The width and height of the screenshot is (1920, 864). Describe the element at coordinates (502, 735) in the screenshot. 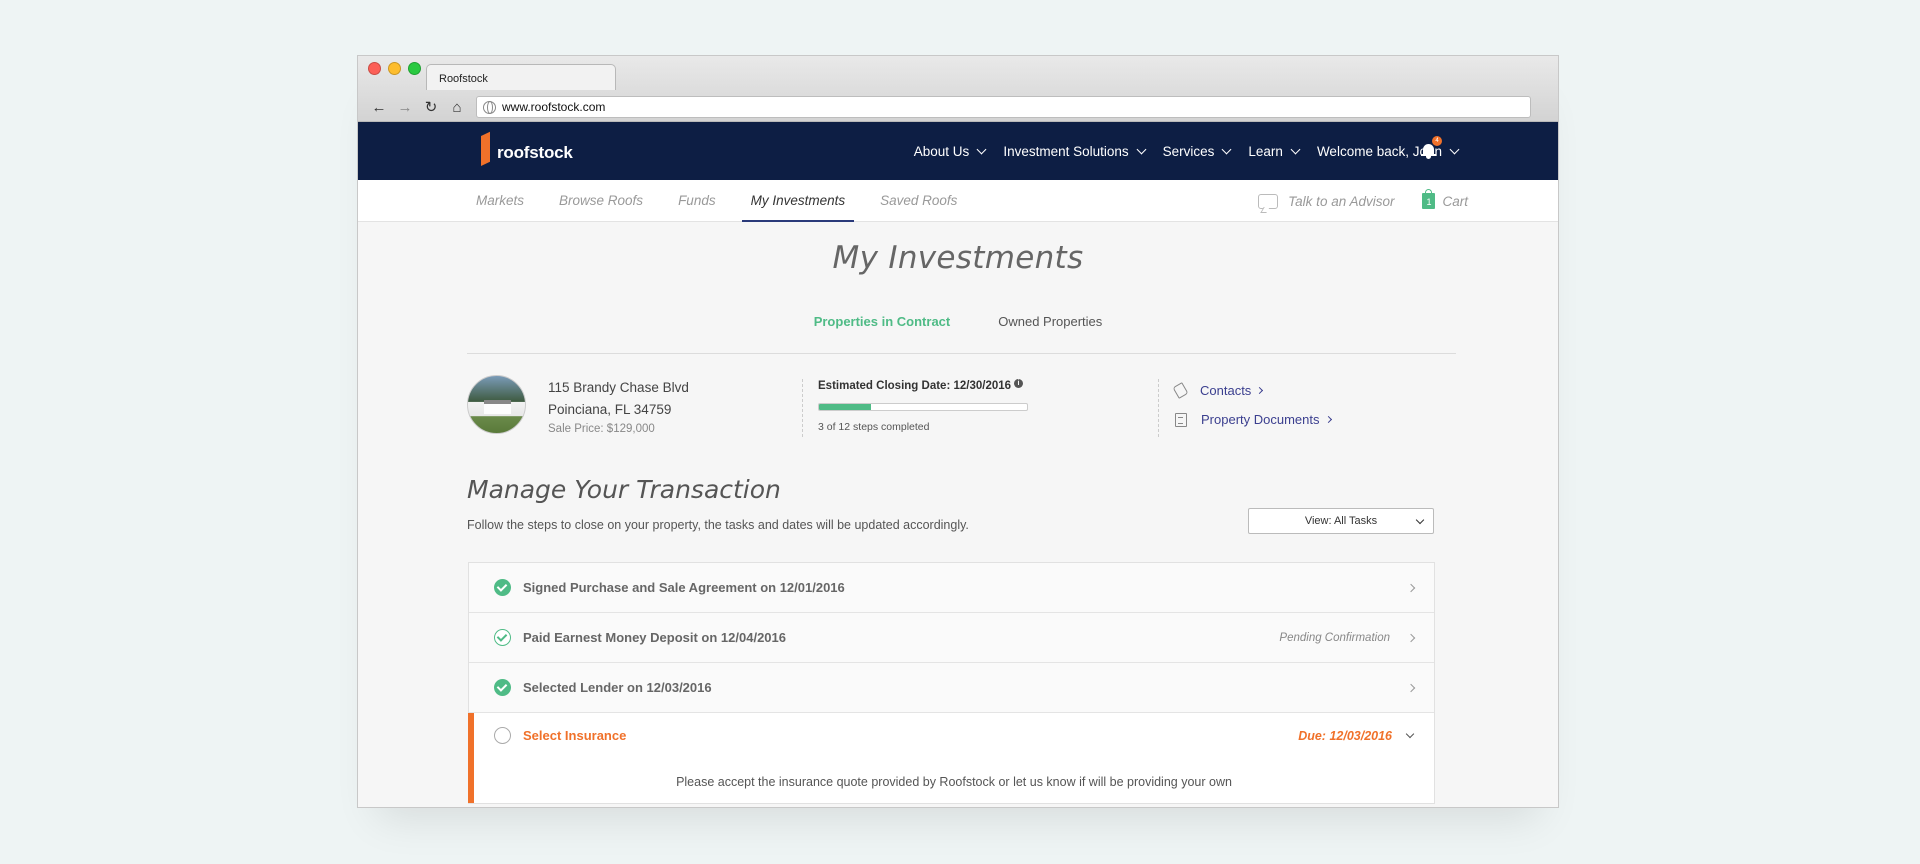

I see `empty-circle-icon` at that location.